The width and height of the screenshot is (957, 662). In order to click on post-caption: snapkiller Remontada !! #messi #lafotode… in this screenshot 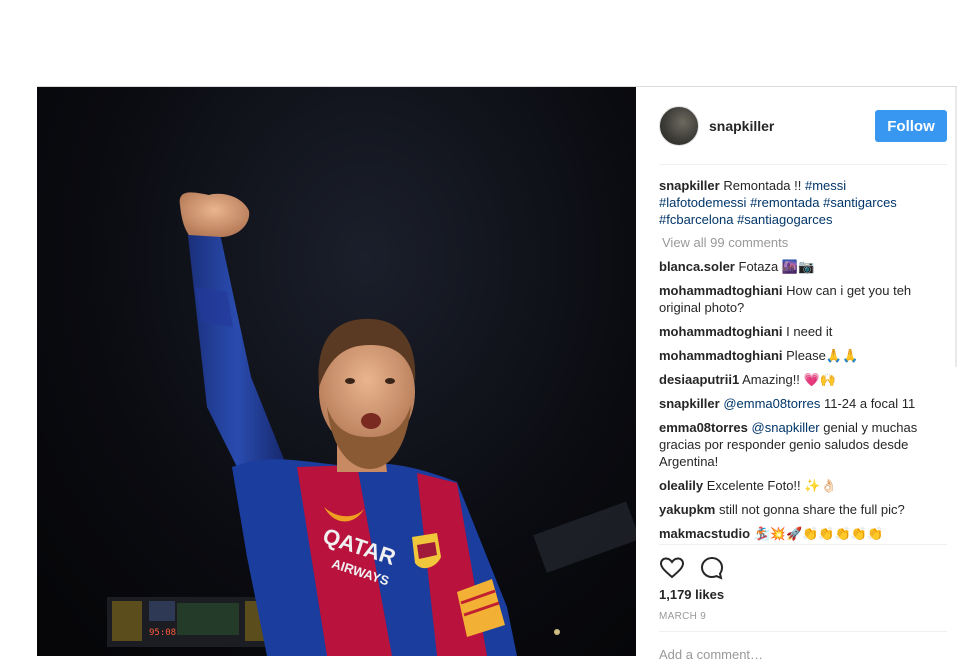, I will do `click(799, 202)`.